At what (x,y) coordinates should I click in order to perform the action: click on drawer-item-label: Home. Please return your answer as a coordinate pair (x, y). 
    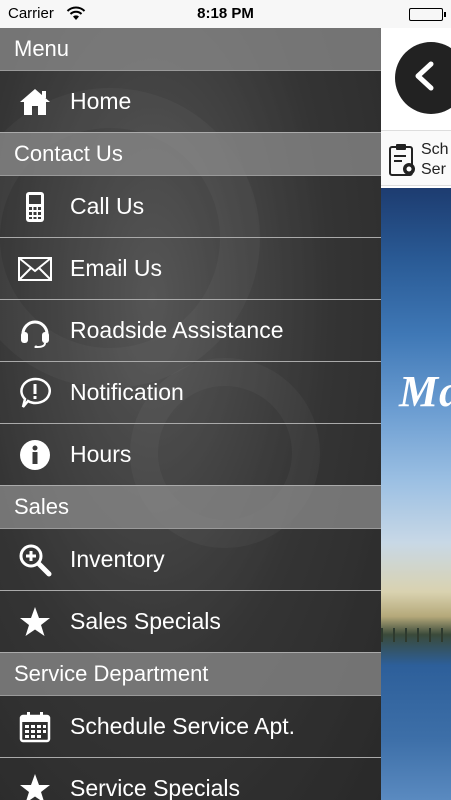
    Looking at the image, I should click on (101, 101).